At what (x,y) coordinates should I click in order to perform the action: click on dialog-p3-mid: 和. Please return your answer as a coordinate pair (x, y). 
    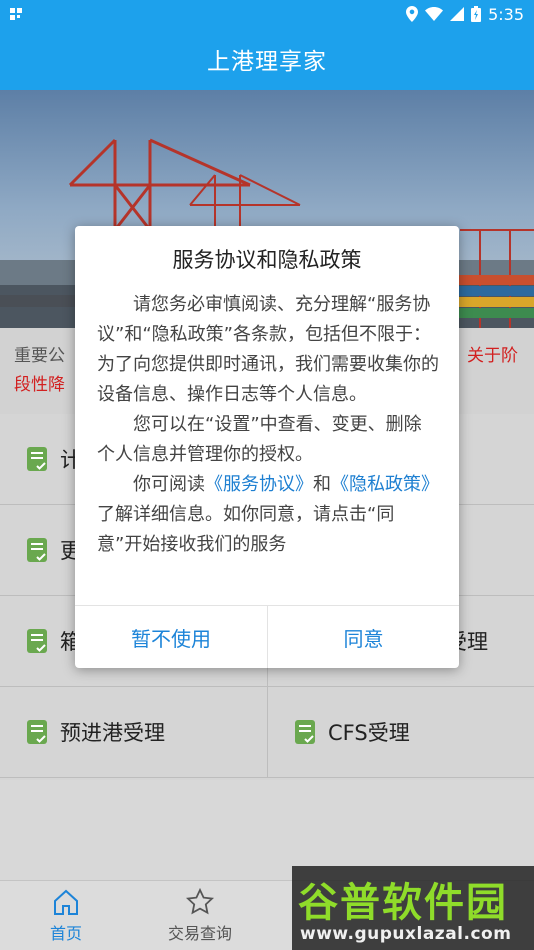
    Looking at the image, I should click on (322, 484).